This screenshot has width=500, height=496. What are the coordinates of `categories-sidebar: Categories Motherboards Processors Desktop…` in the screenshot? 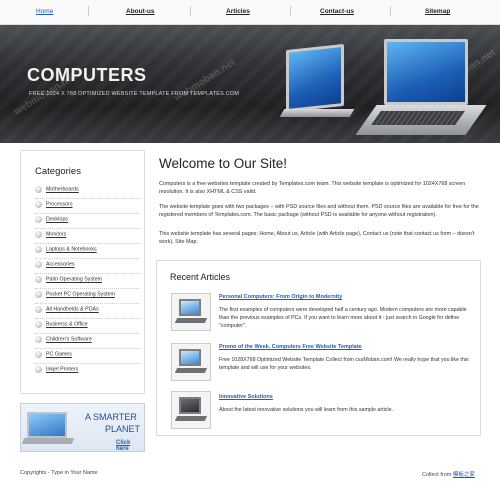 It's located at (82, 272).